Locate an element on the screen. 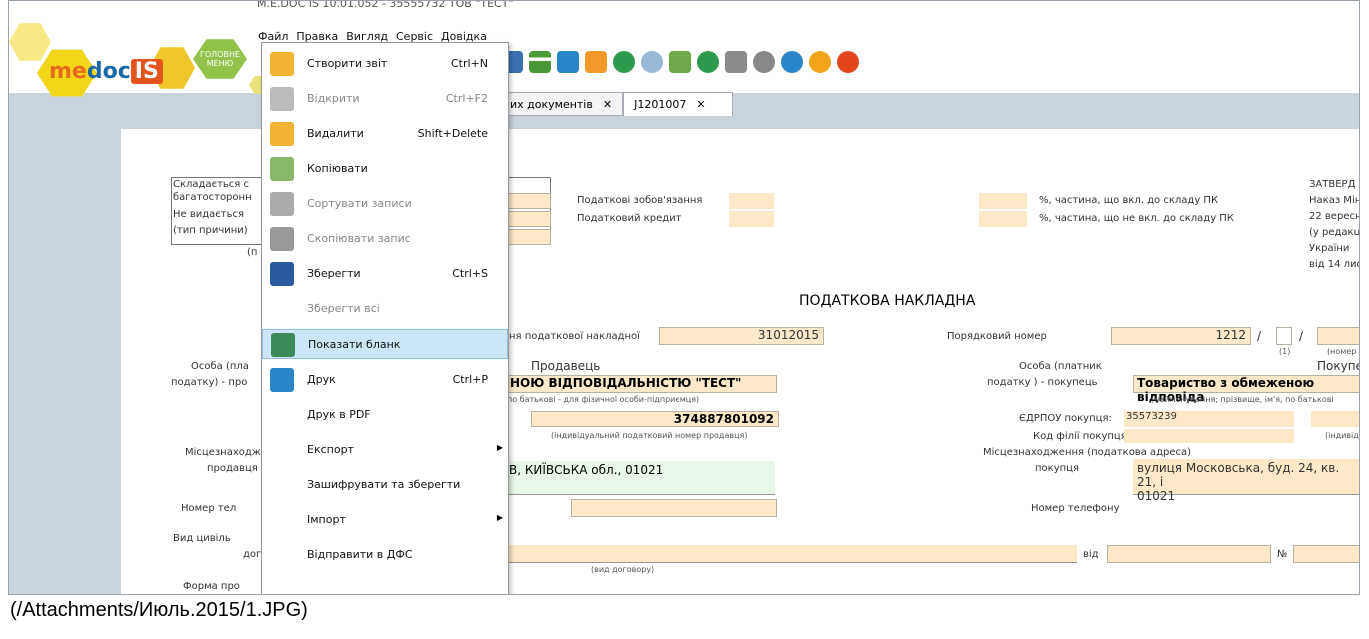  menu-item-3: Видалити Shift+Delete is located at coordinates (385, 134).